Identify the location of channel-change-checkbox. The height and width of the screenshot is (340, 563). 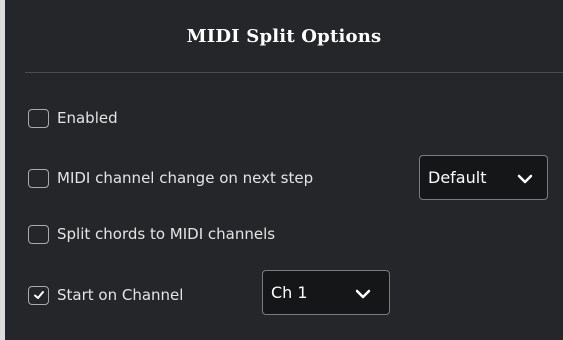
(38, 178).